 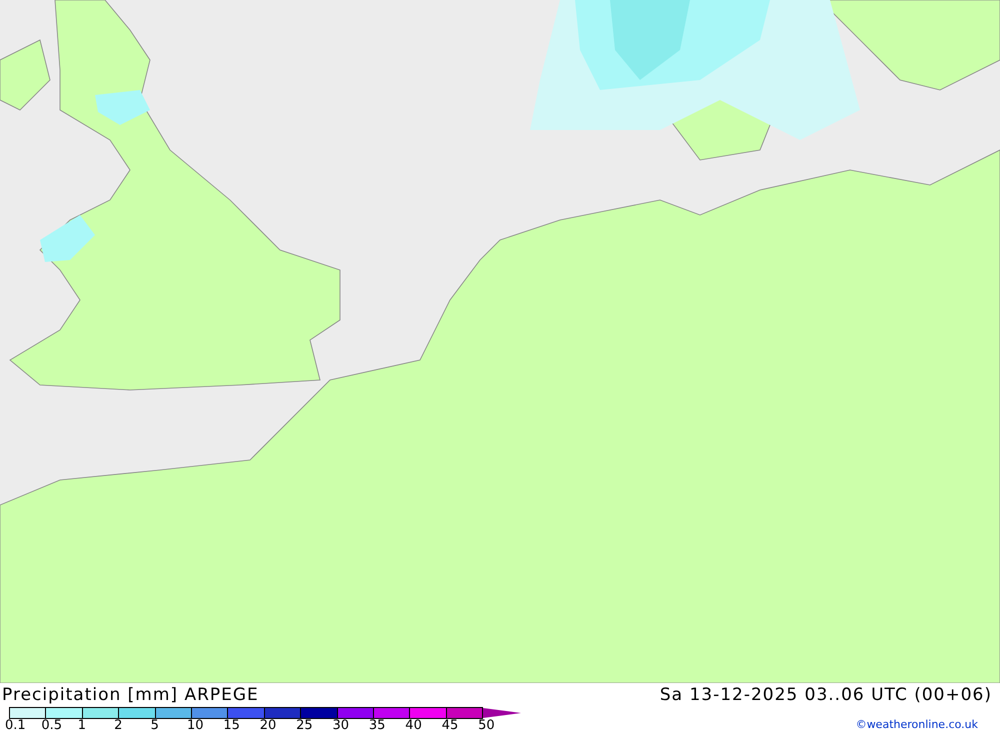 I want to click on legend-label: 2, so click(x=118, y=725).